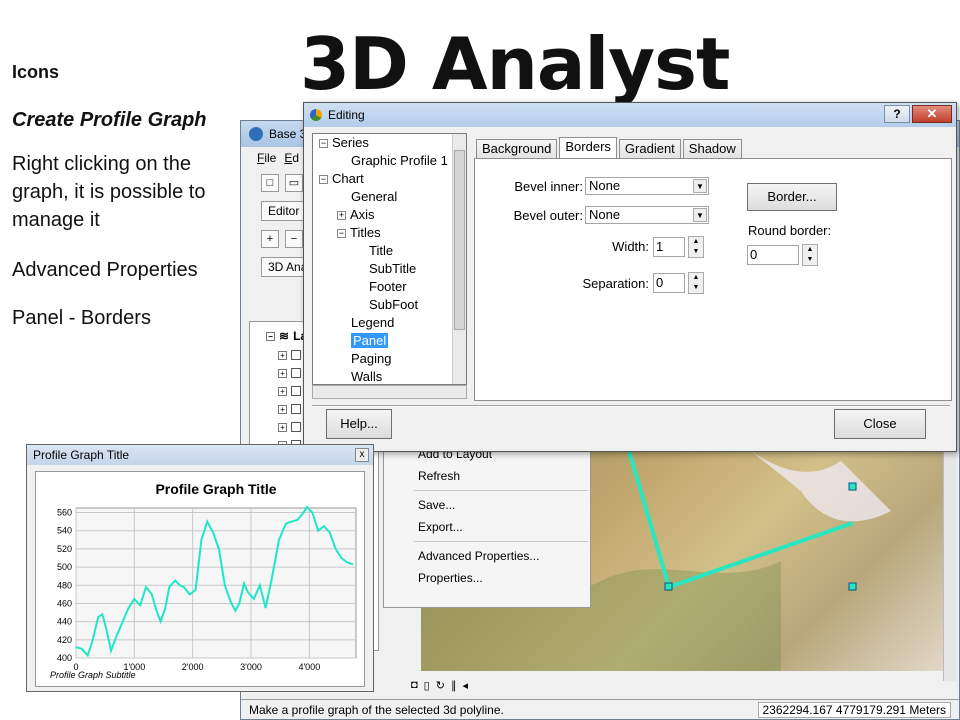 The height and width of the screenshot is (720, 960). Describe the element at coordinates (605, 214) in the screenshot. I see `bevel-outer-value: None` at that location.